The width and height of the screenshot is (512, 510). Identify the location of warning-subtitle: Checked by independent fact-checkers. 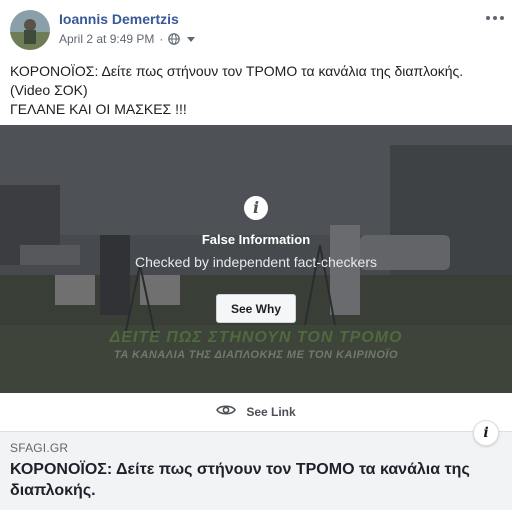
(256, 262).